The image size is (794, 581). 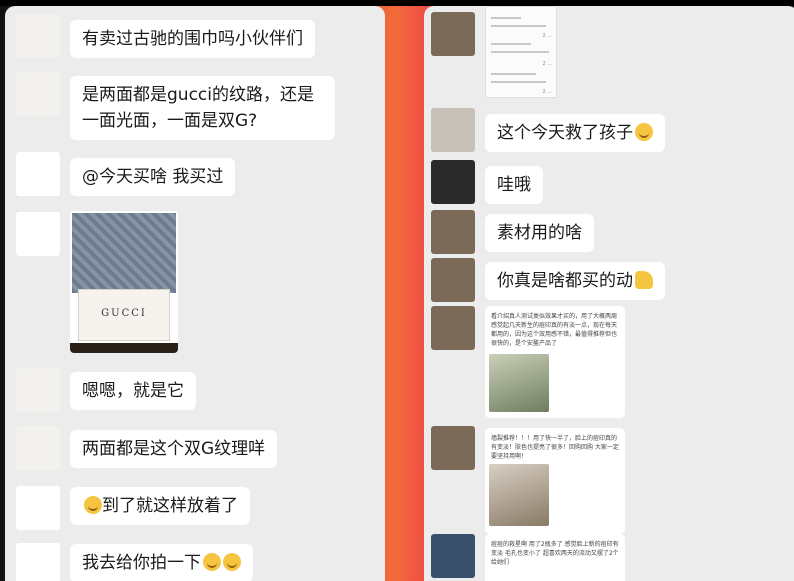 I want to click on thumbs-up-emoji-icon, so click(x=644, y=280).